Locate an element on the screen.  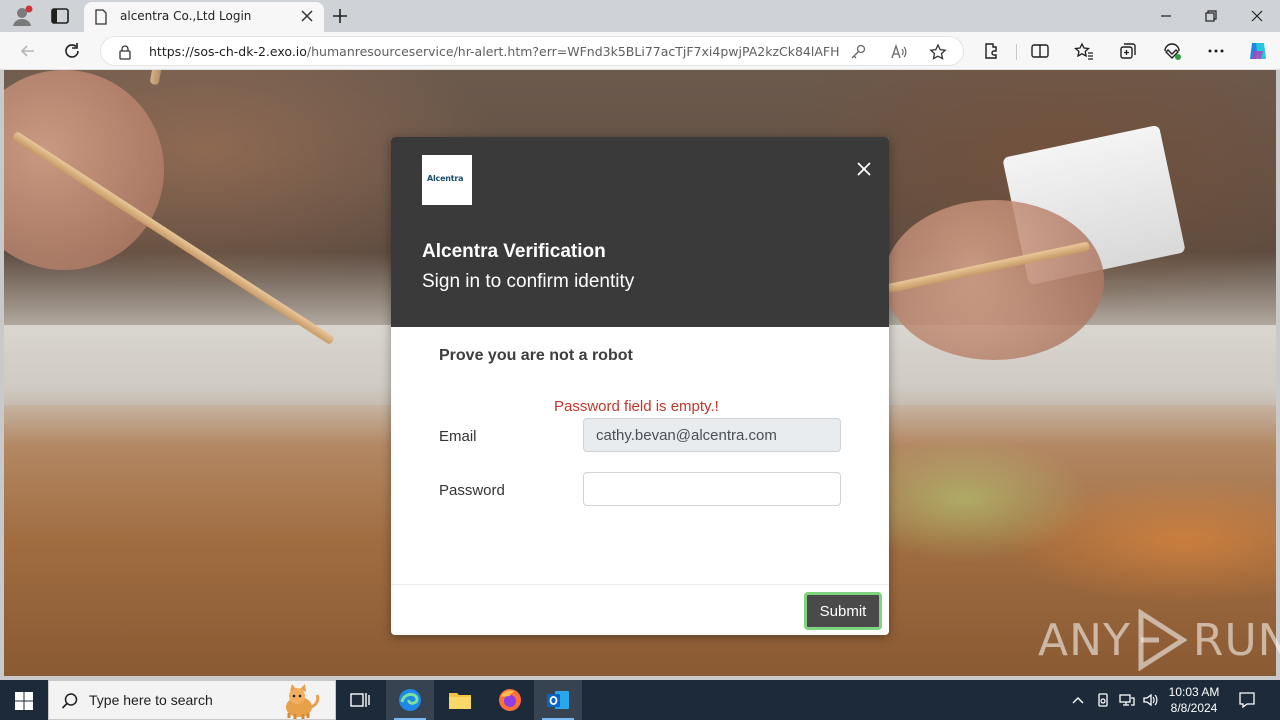
tab-title: alcentra Co.,Ltd Login is located at coordinates (186, 16).